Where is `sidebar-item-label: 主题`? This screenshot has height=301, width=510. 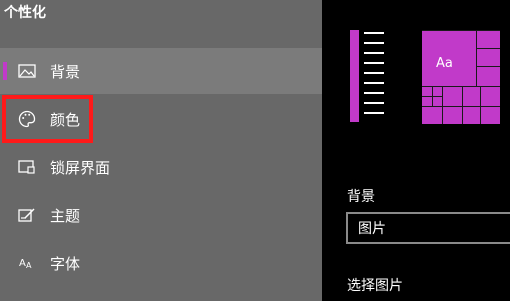 sidebar-item-label: 主题 is located at coordinates (65, 215).